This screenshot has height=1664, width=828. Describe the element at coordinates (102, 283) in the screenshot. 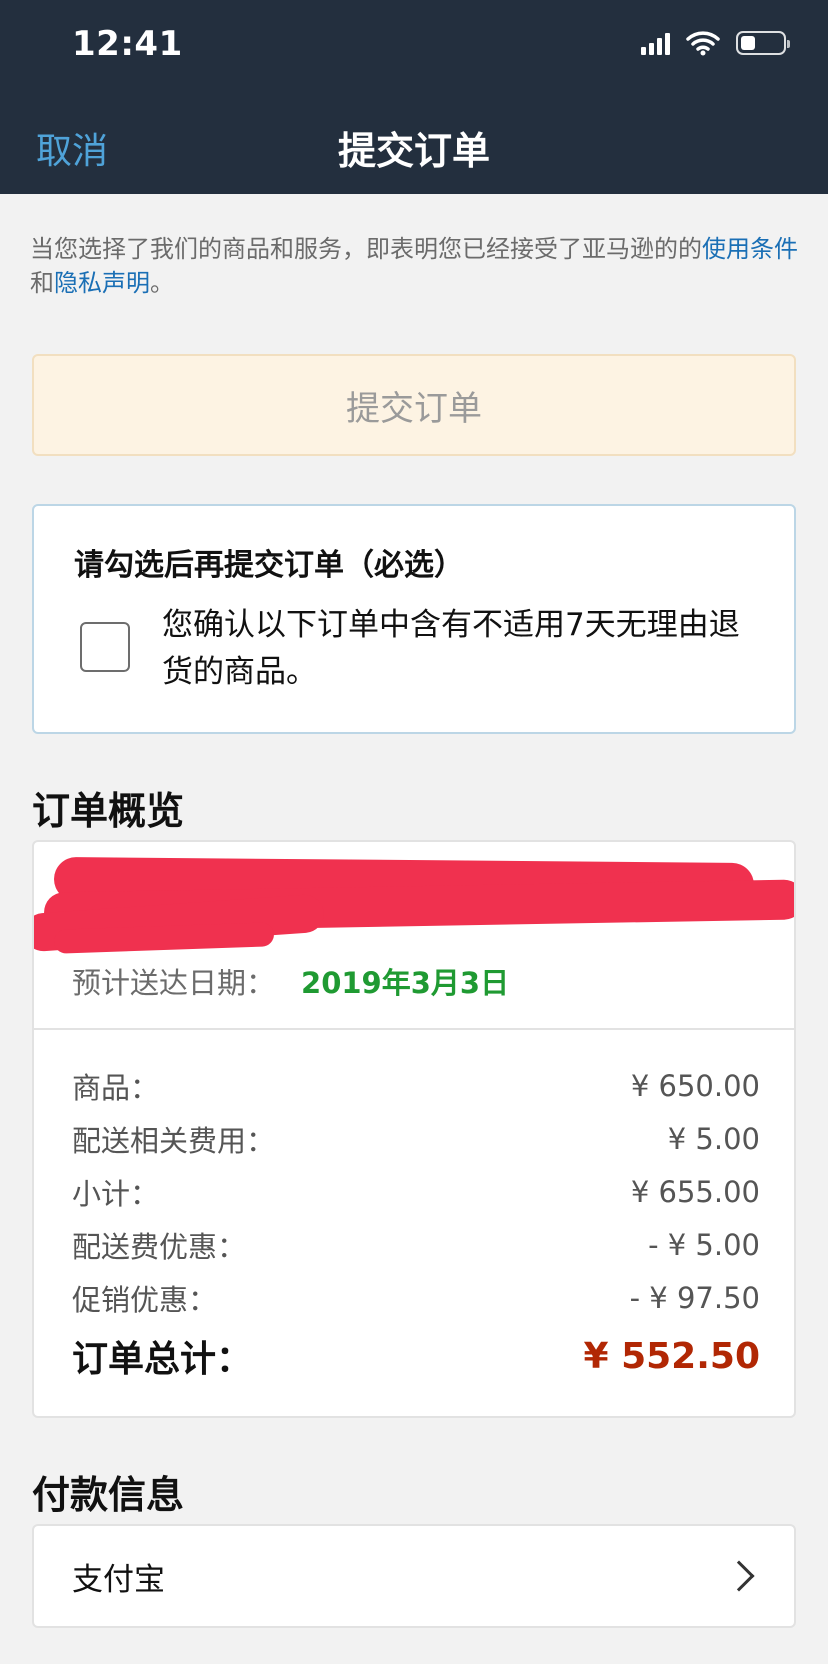

I see `privacy-link: 隐私声明` at that location.